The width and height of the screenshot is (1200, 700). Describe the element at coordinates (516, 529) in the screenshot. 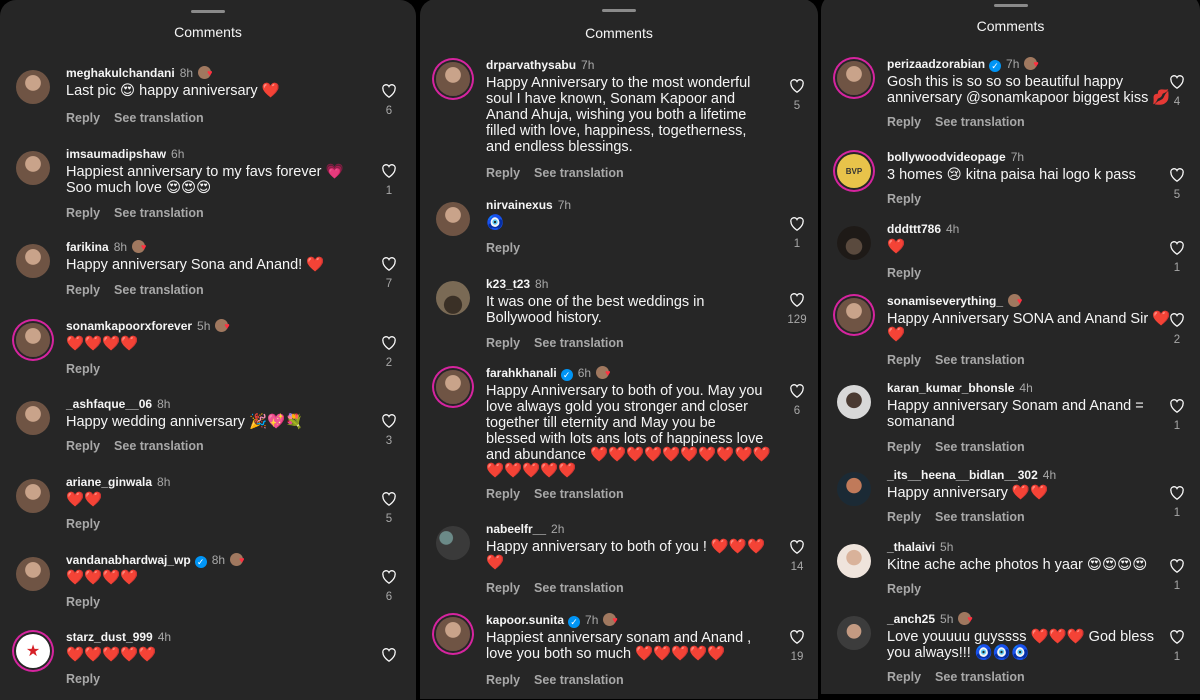

I see `username: nabeelfr__` at that location.